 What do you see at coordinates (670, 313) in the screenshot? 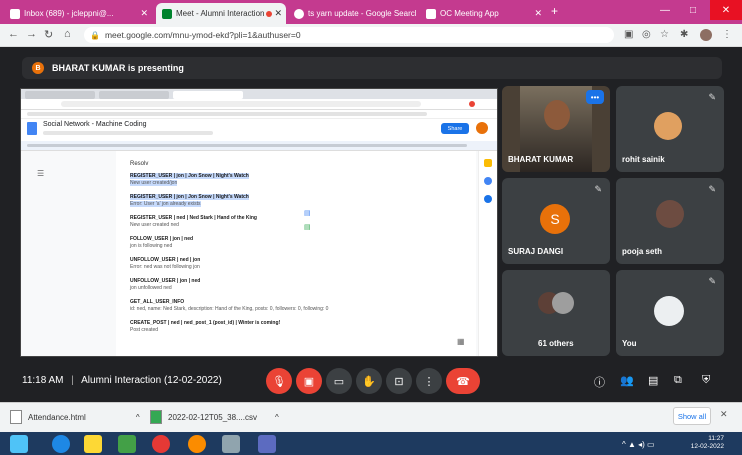
I see `participant-tile-you: ✎ You` at bounding box center [670, 313].